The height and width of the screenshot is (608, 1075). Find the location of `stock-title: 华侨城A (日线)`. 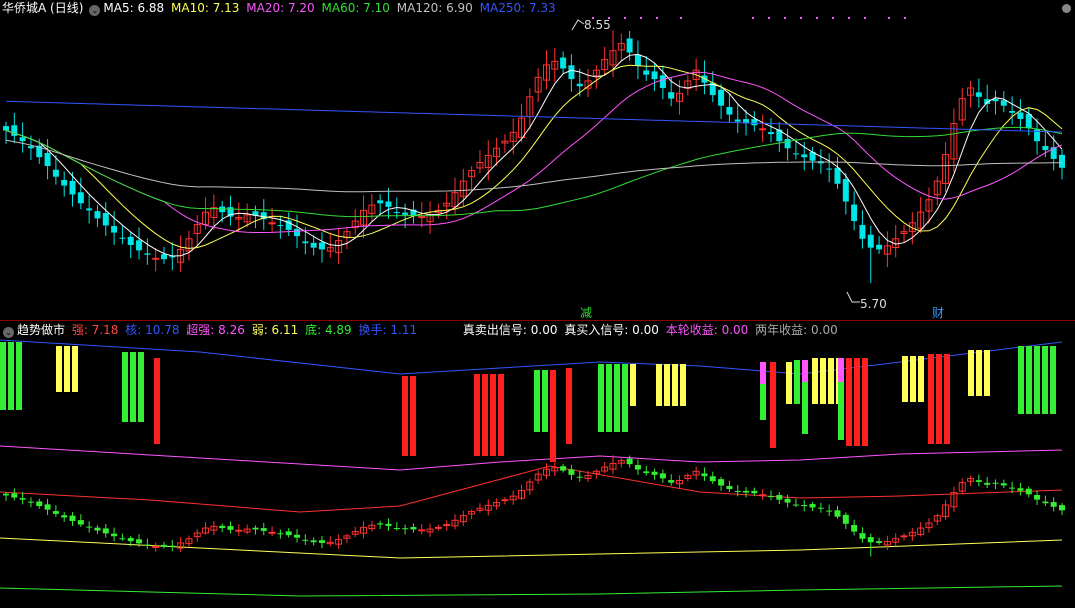

stock-title: 华侨城A (日线) is located at coordinates (42, 8).